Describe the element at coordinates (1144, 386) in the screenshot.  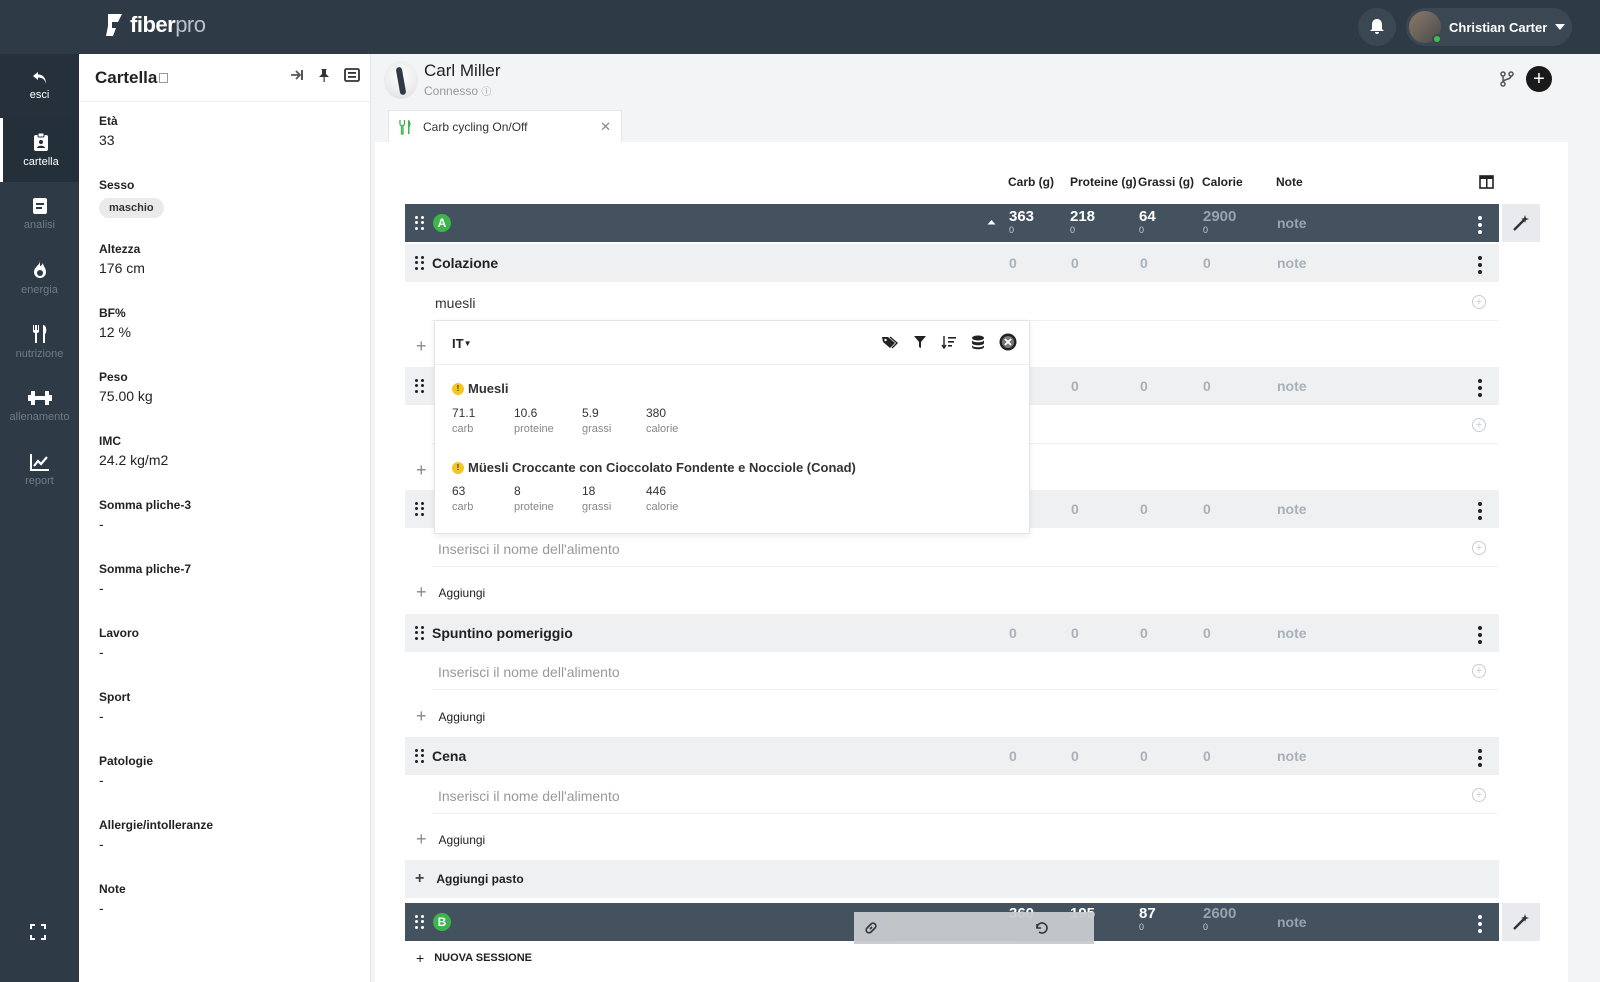
I see `meal-fat: 0` at that location.